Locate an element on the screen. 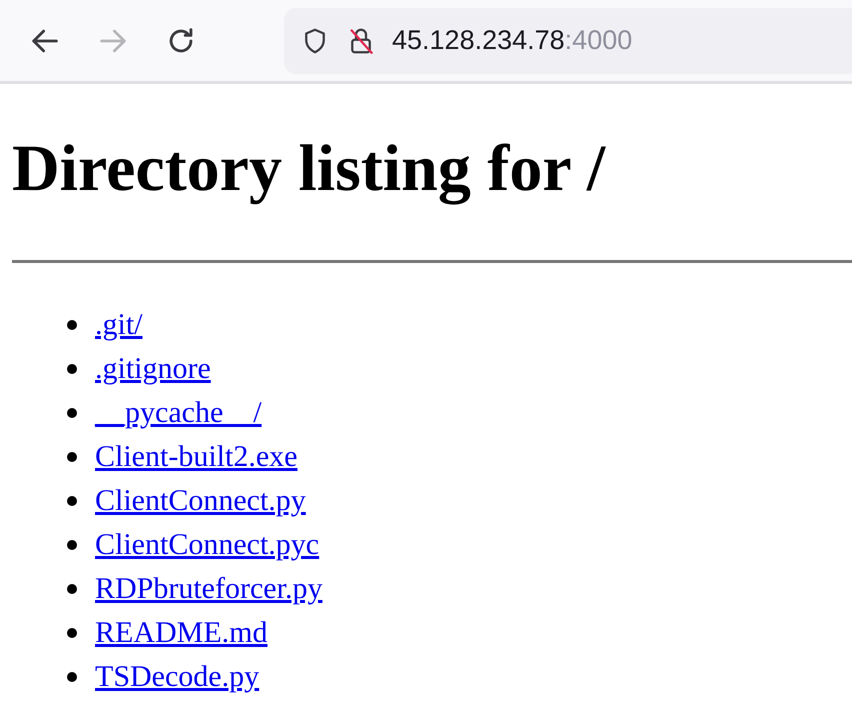  file-link: .gitignore is located at coordinates (153, 369).